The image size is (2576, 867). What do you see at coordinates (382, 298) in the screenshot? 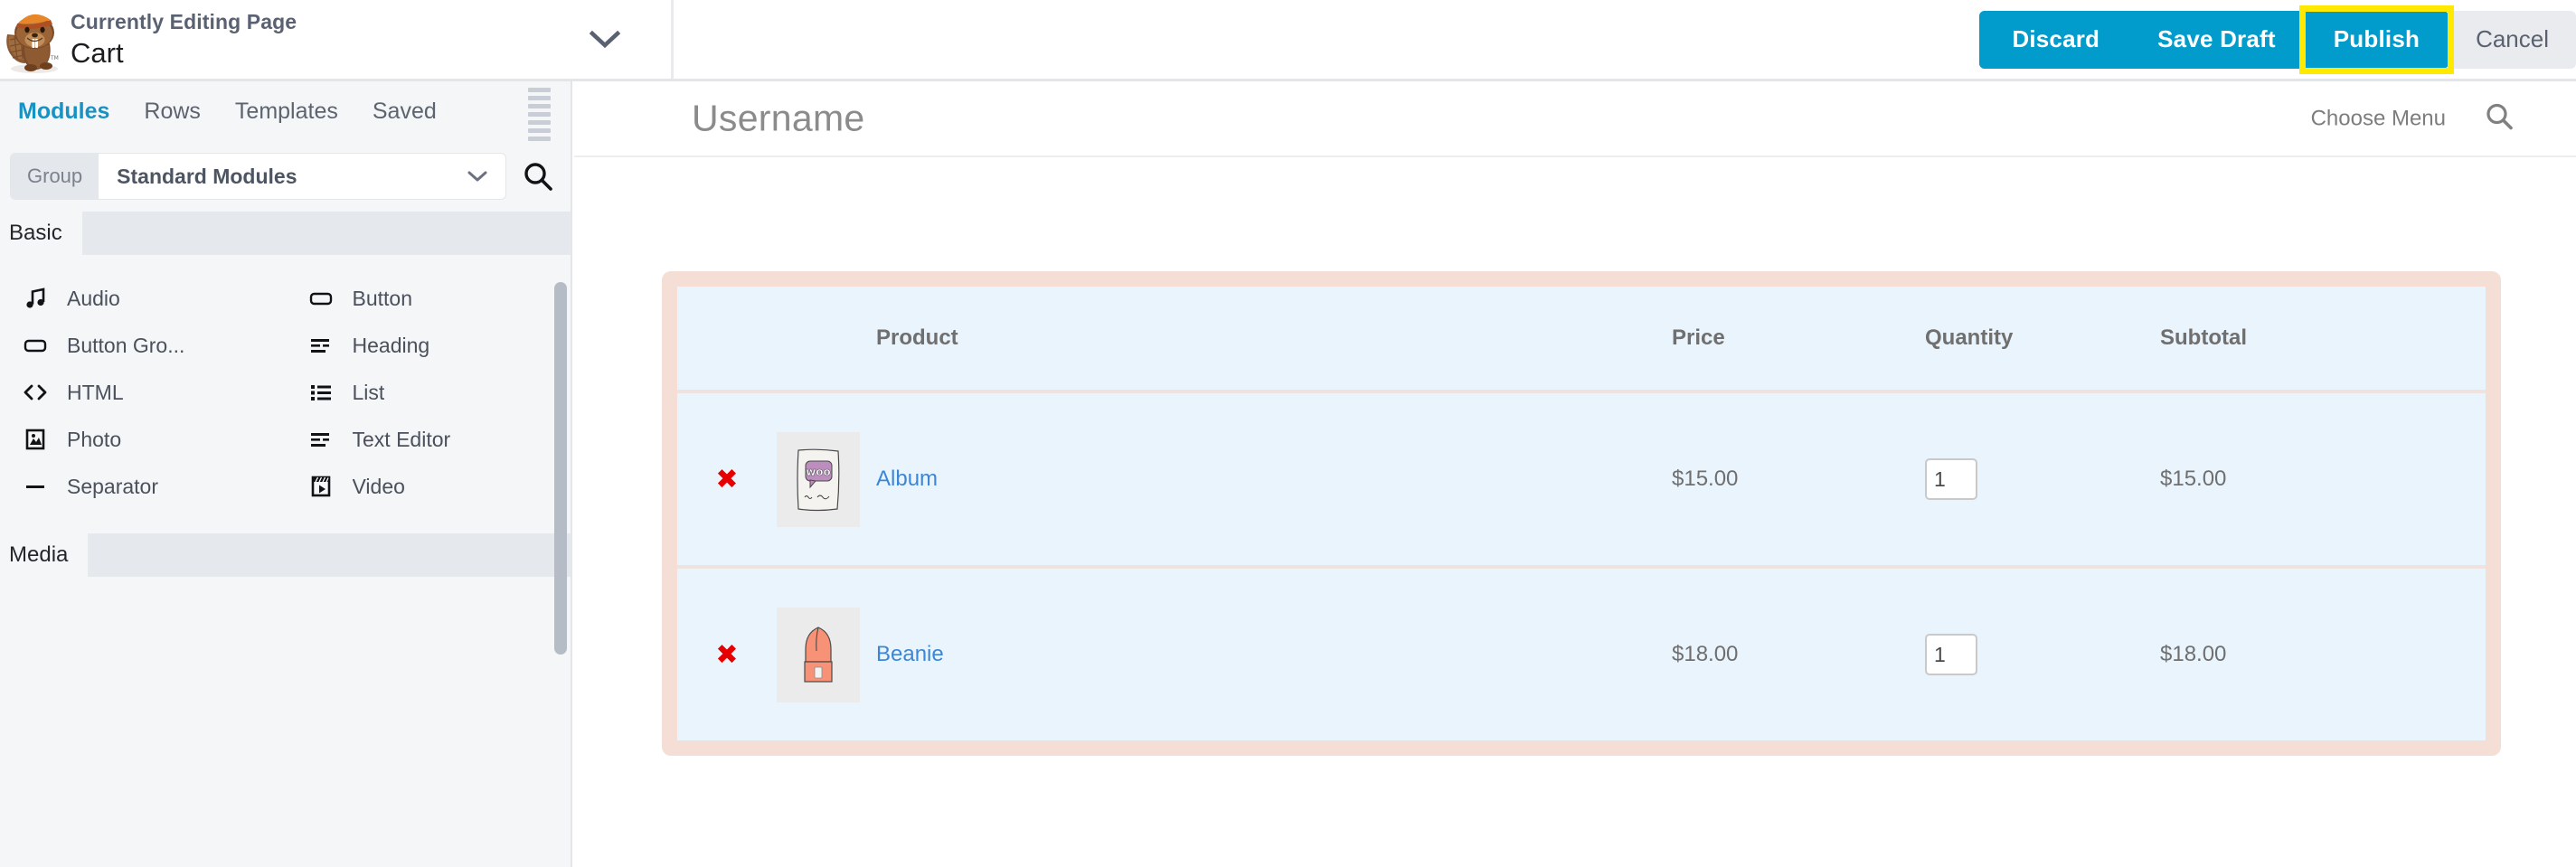
I see `module-label: Button` at bounding box center [382, 298].